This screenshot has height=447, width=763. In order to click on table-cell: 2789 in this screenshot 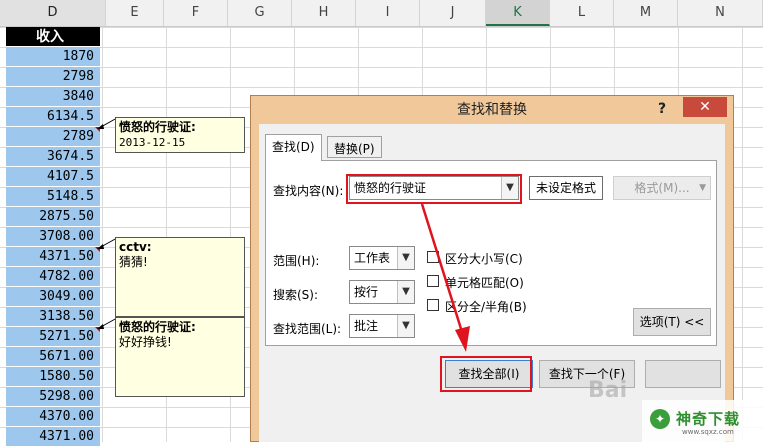, I will do `click(53, 137)`.